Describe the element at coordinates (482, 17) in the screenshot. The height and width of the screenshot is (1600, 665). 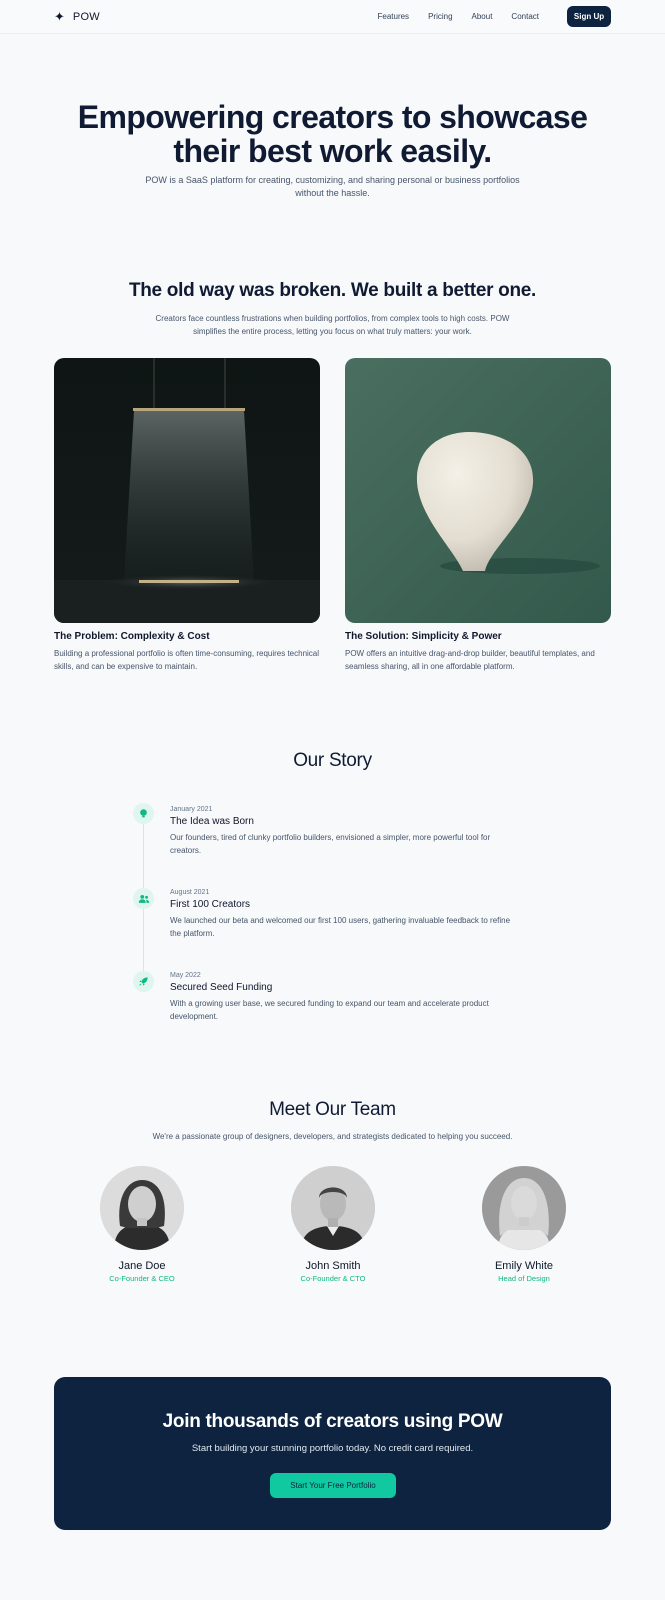
I see `nav-link-about: About` at that location.